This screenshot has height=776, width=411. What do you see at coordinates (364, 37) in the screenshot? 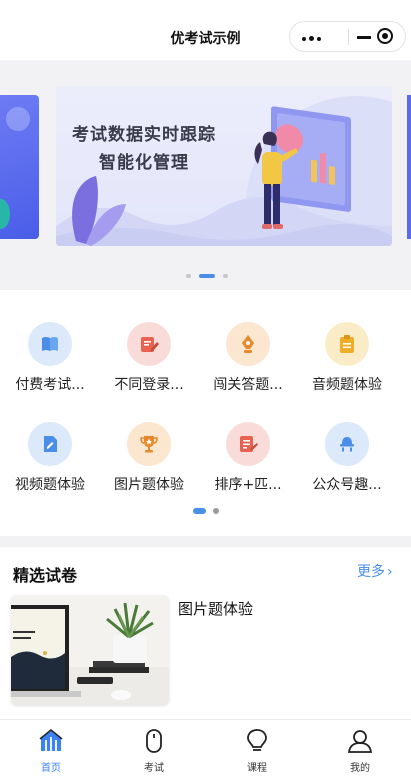
I see `minimize-icon` at bounding box center [364, 37].